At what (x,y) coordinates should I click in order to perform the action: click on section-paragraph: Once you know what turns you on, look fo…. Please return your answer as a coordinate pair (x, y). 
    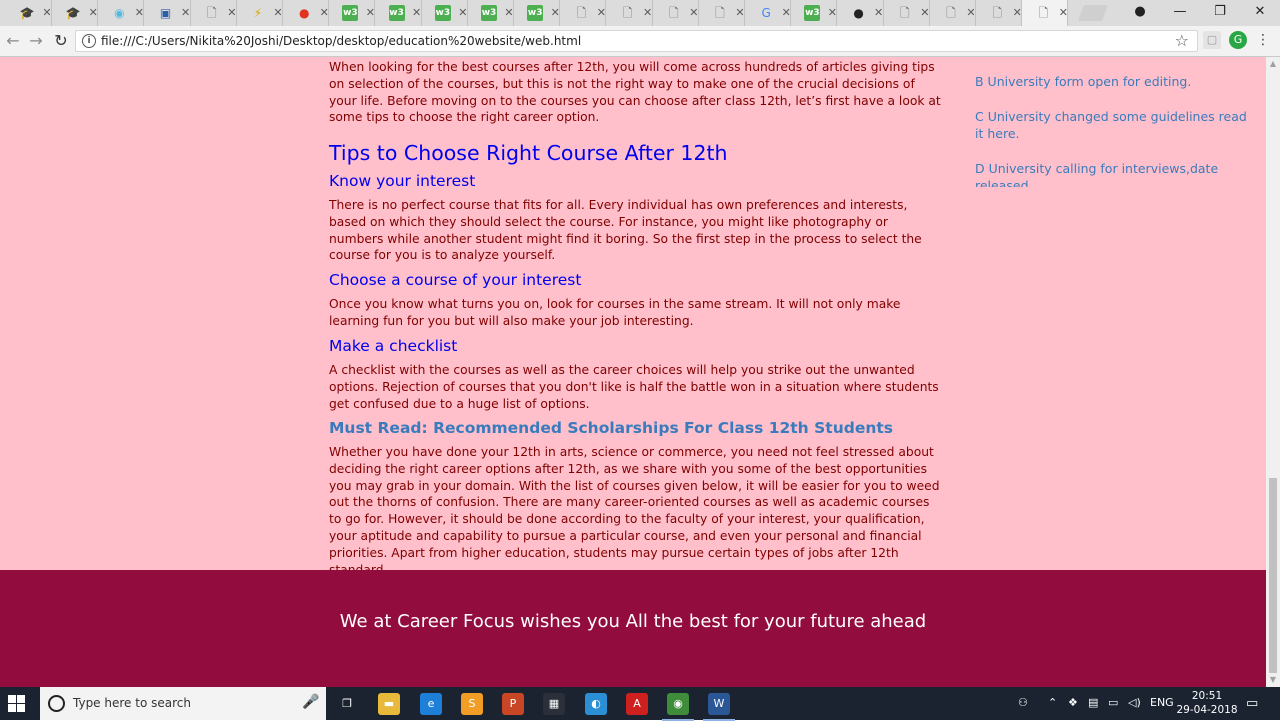
    Looking at the image, I should click on (615, 312).